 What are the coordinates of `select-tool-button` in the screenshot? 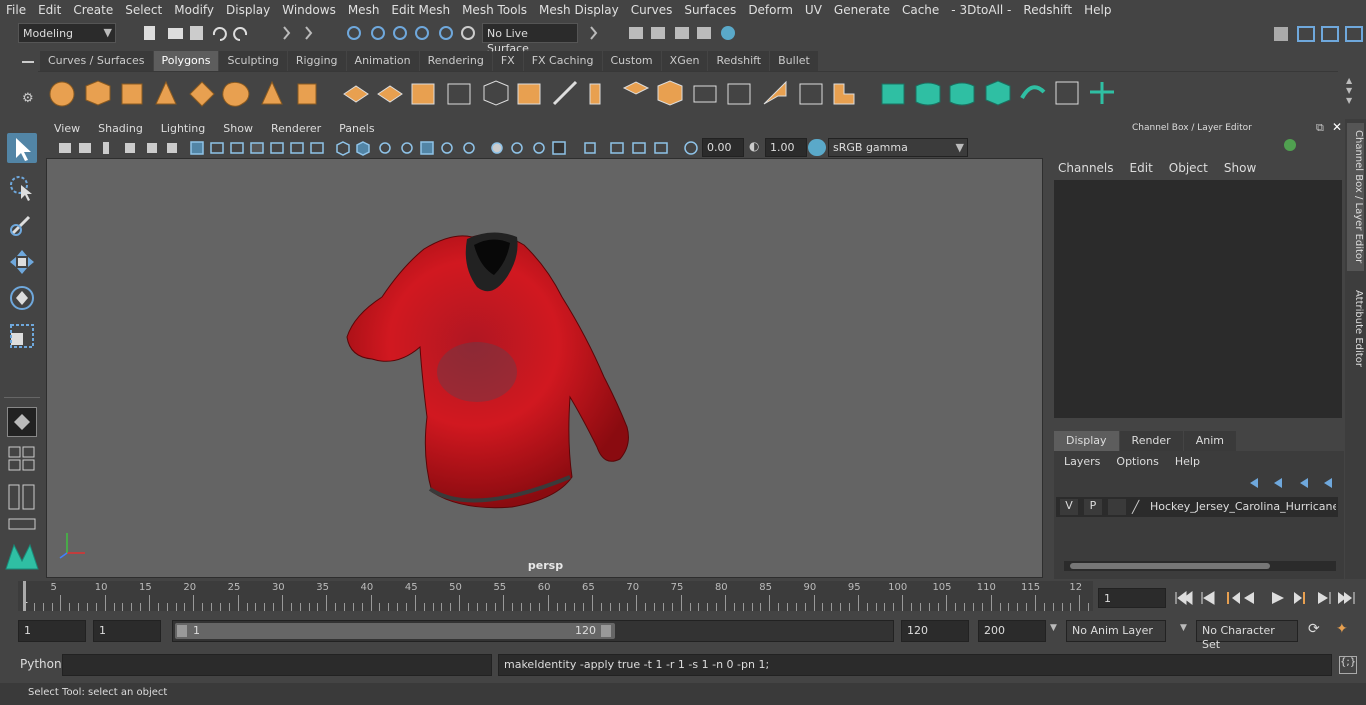 It's located at (22, 148).